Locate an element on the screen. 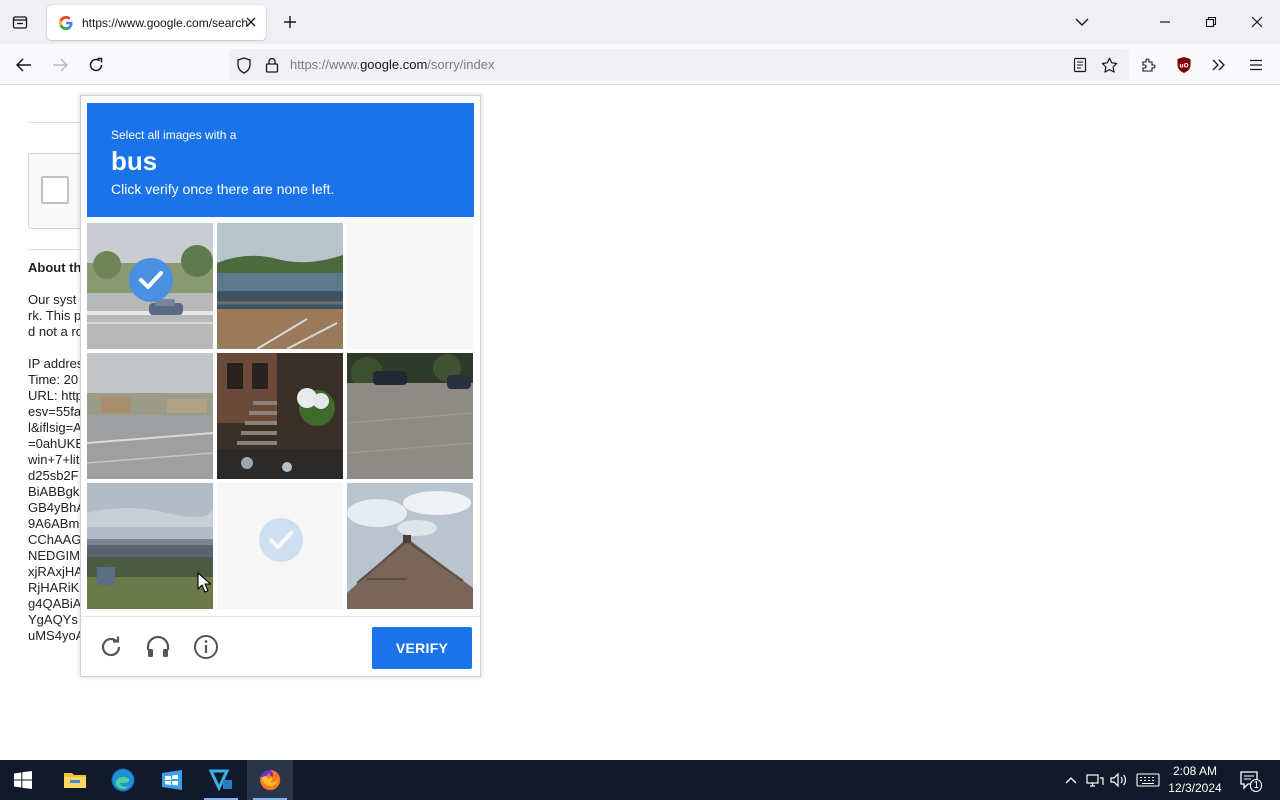 This screenshot has height=800, width=1280. back-button is located at coordinates (24, 65).